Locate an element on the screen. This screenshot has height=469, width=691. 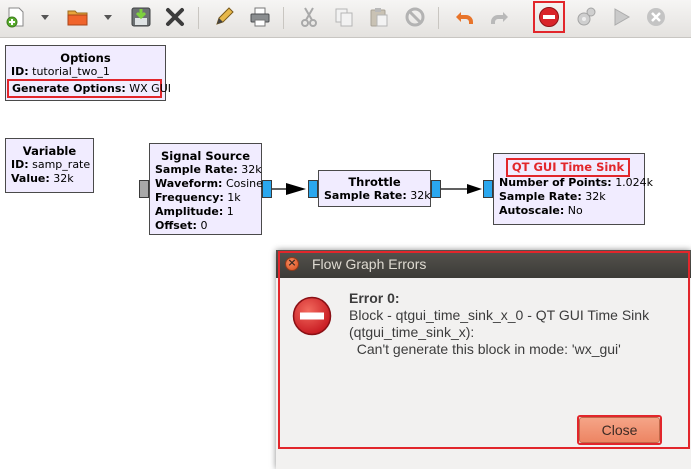
open-button is located at coordinates (77, 17).